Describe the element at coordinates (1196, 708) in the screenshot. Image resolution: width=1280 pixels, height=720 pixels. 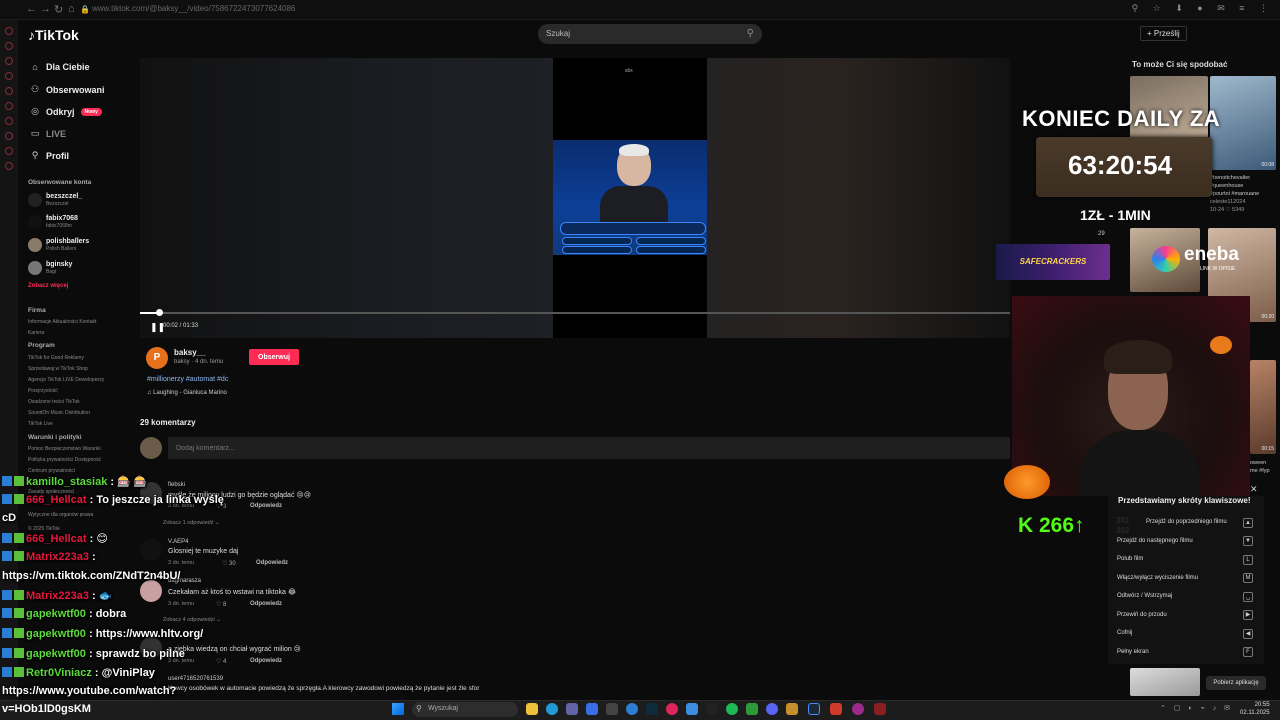
I see `system-tray: ⌃ ▢ ◐ ⌁ ♪ ✉` at that location.